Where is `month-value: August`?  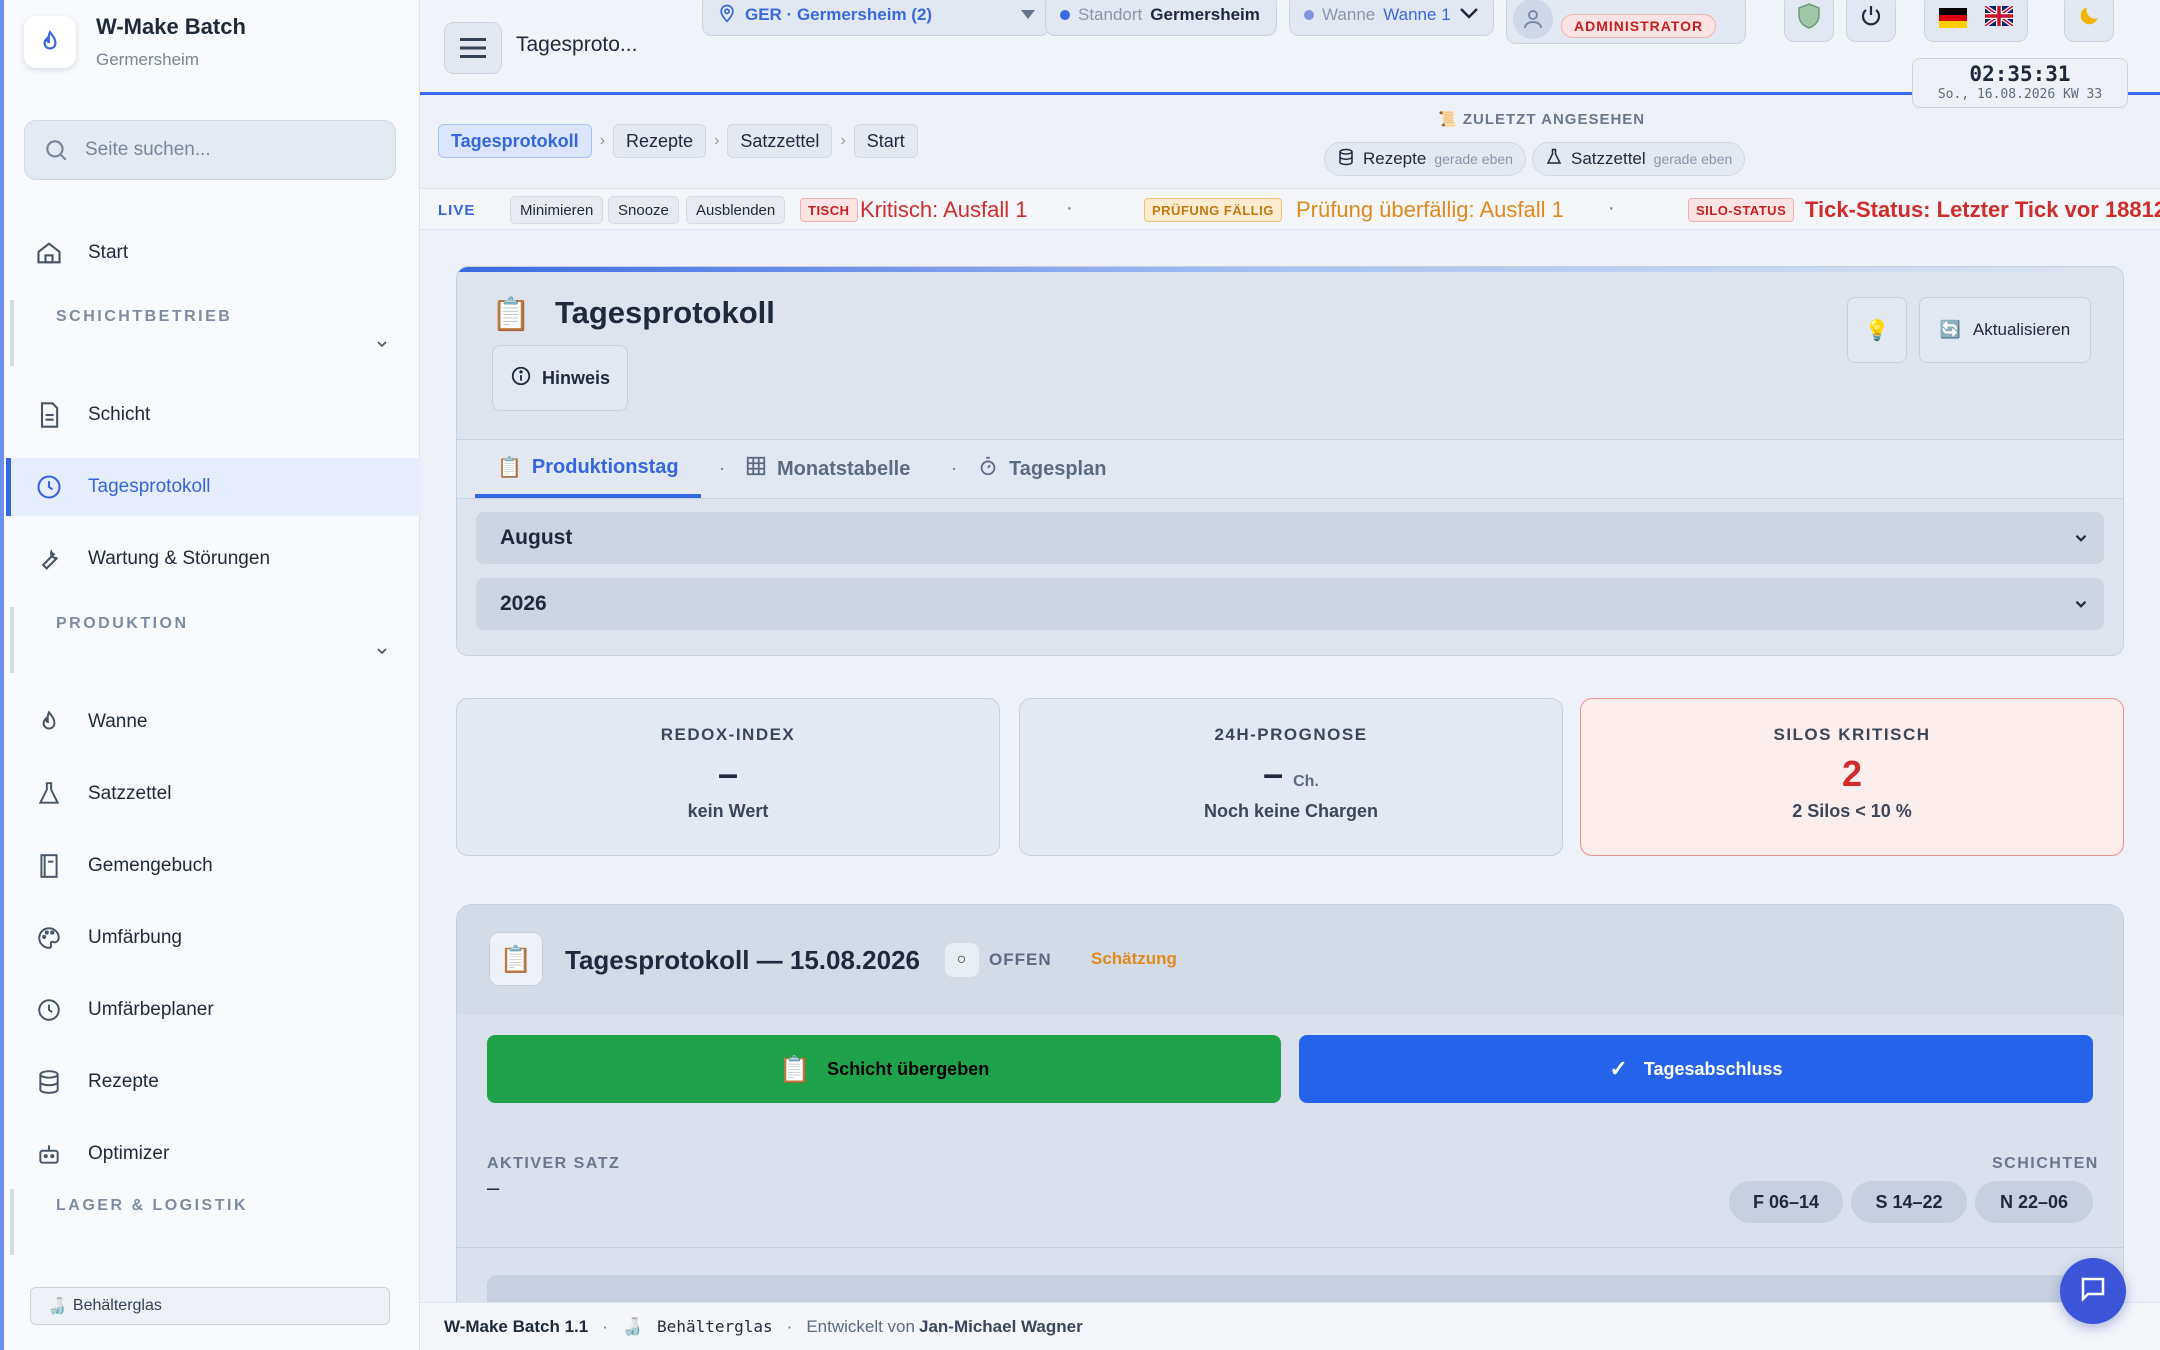 month-value: August is located at coordinates (536, 537).